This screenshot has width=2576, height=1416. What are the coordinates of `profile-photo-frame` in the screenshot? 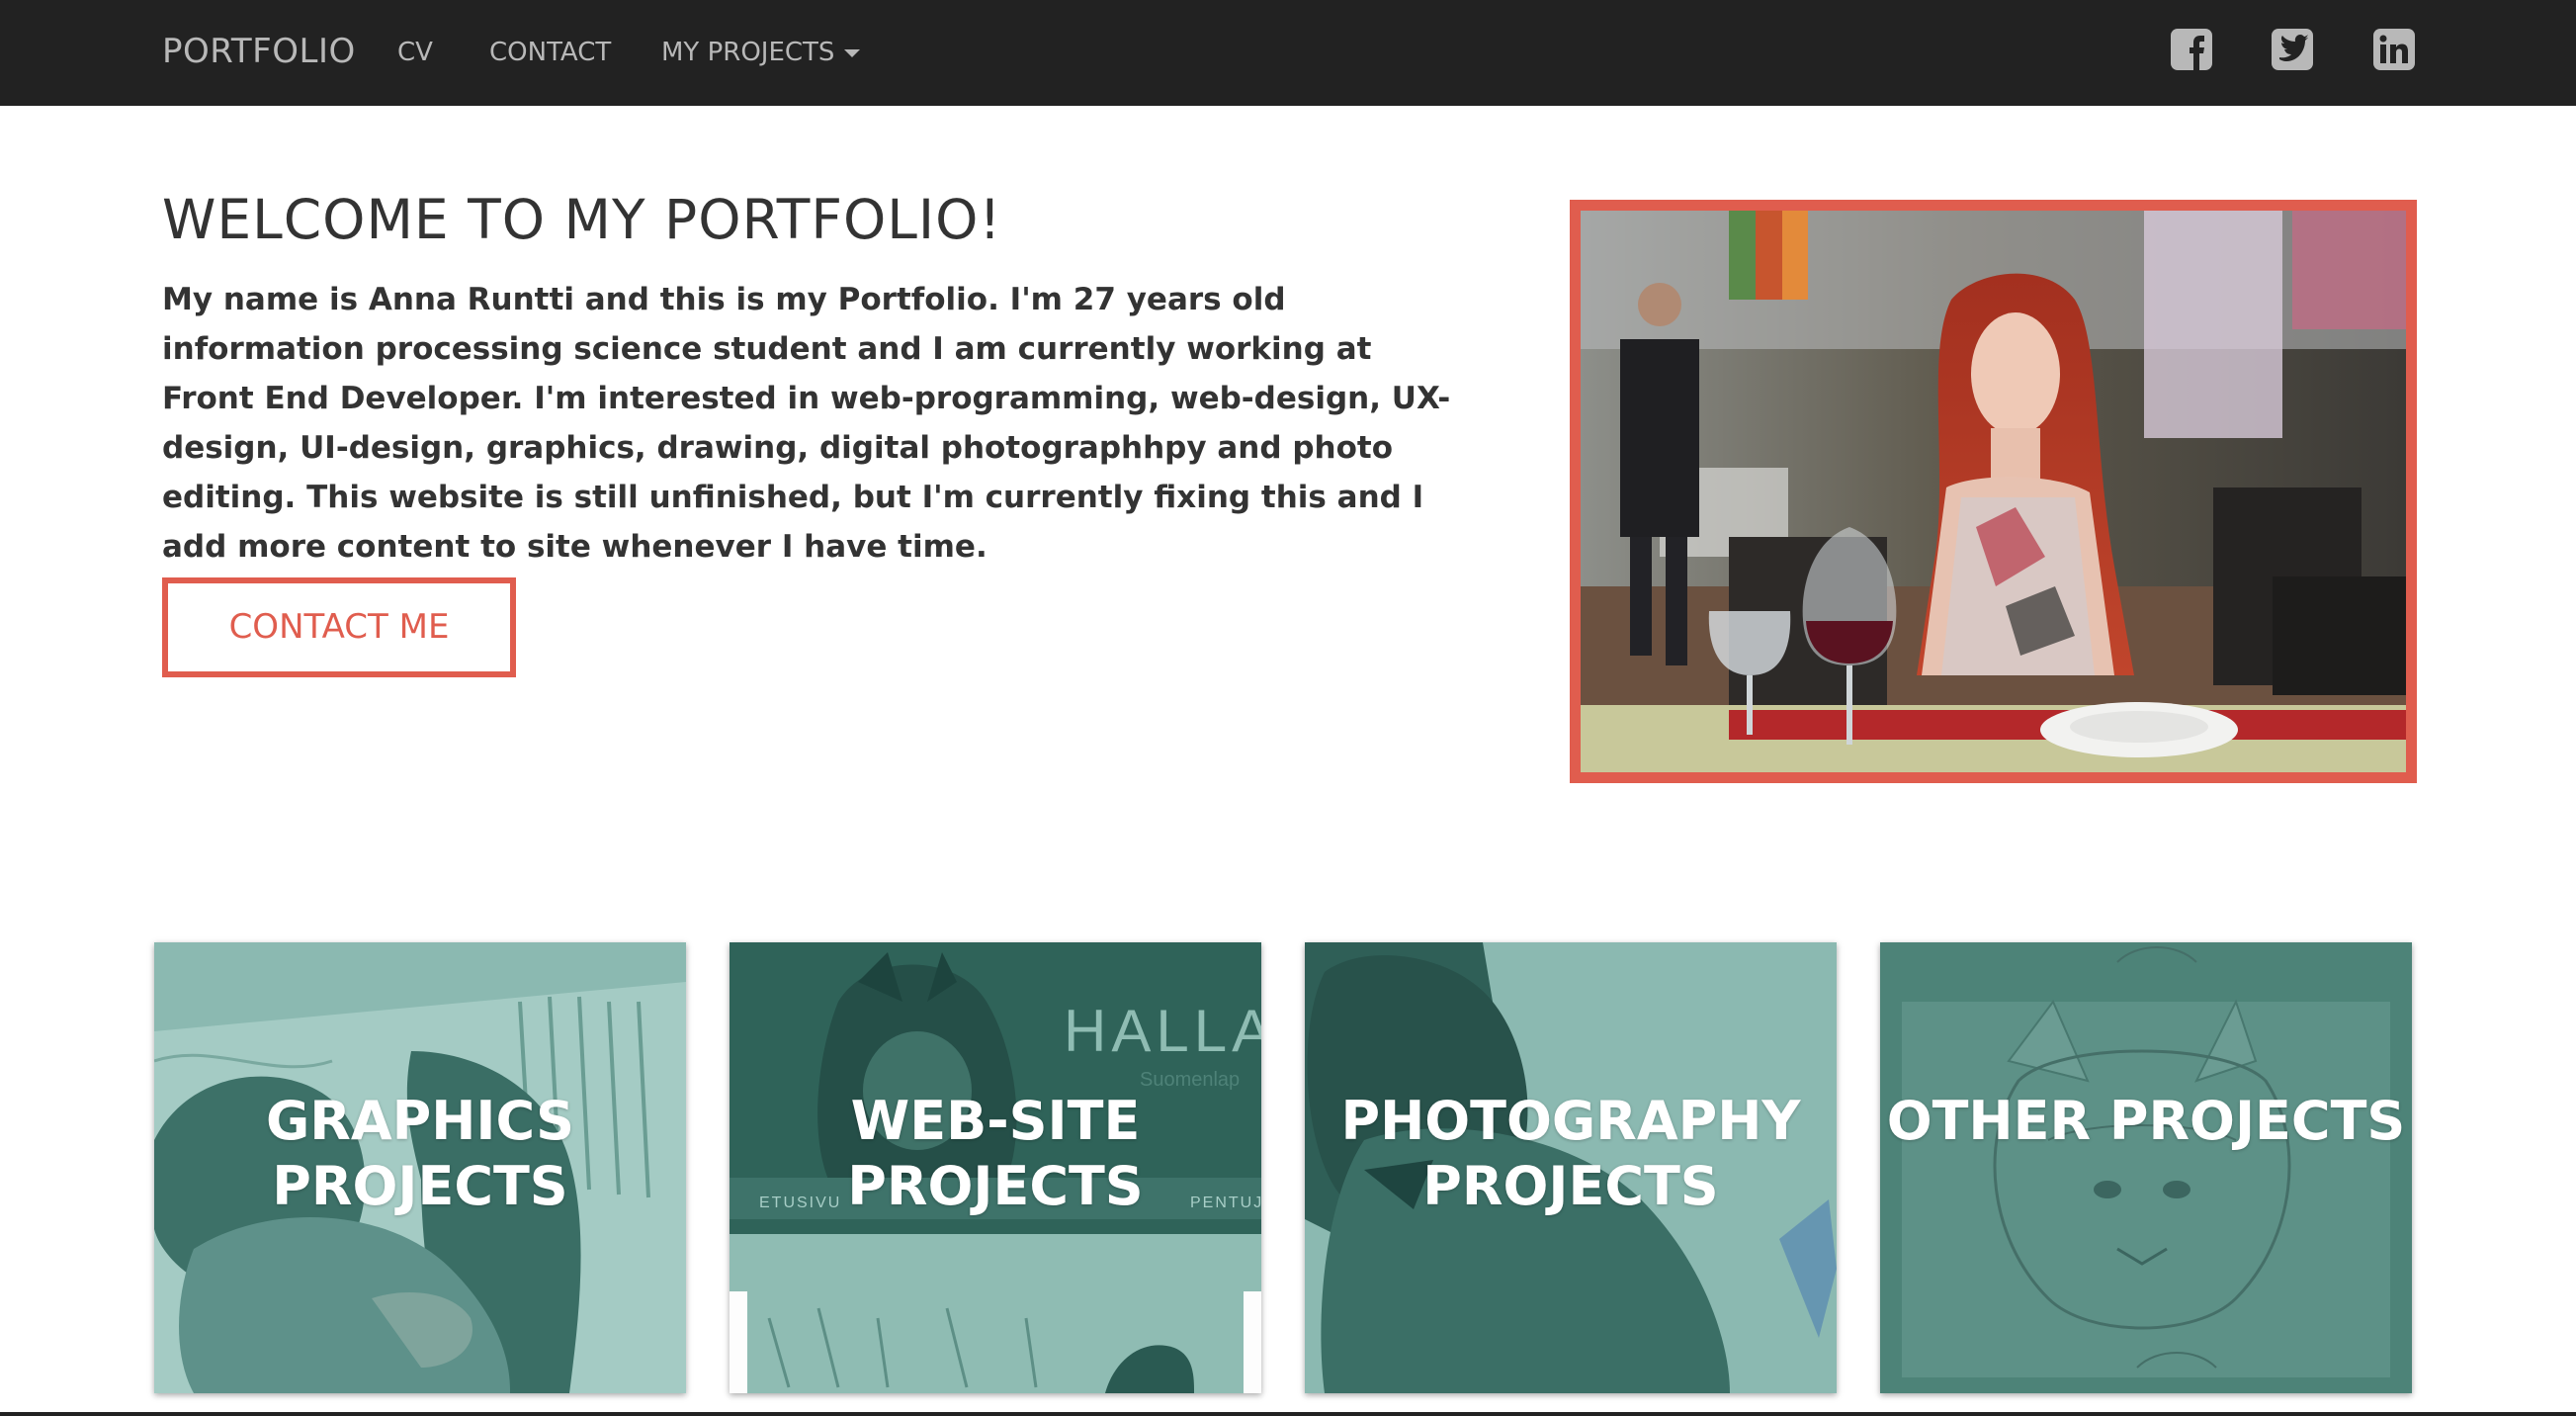 It's located at (1993, 491).